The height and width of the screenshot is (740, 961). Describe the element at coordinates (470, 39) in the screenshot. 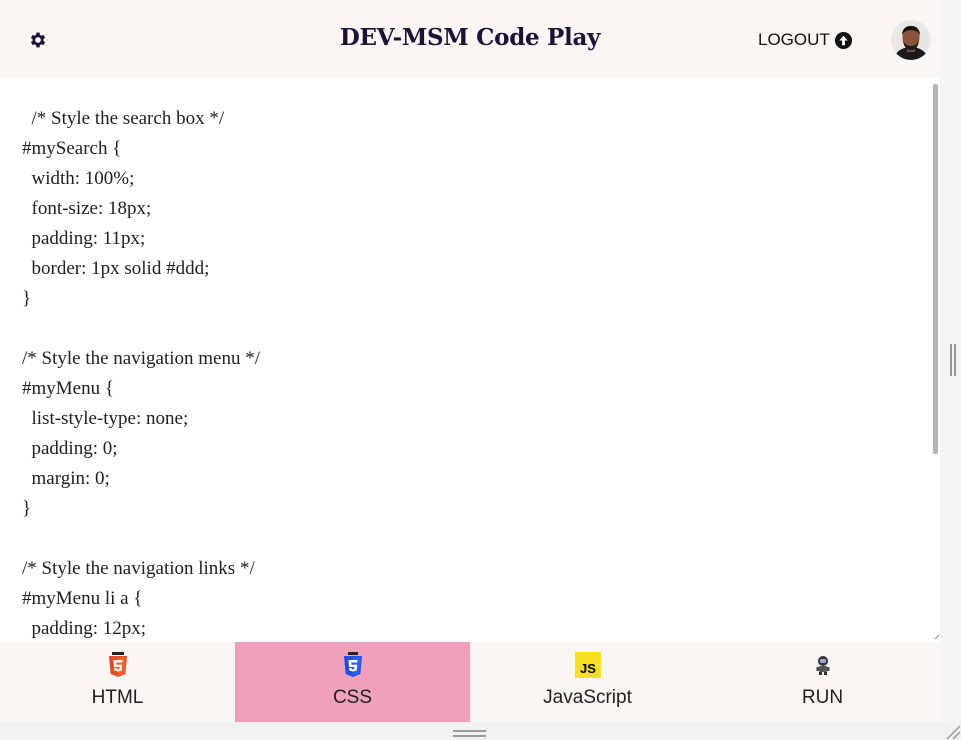

I see `top-bar: DEV-MSM Code Play LOGOUT` at that location.